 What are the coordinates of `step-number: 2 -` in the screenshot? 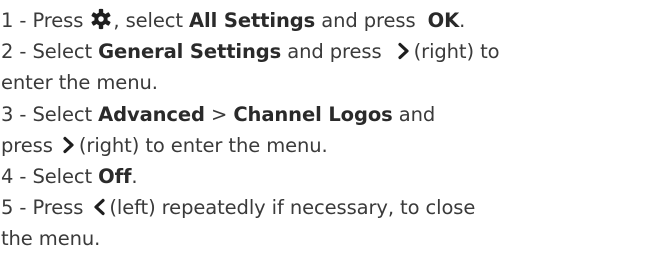 It's located at (14, 52).